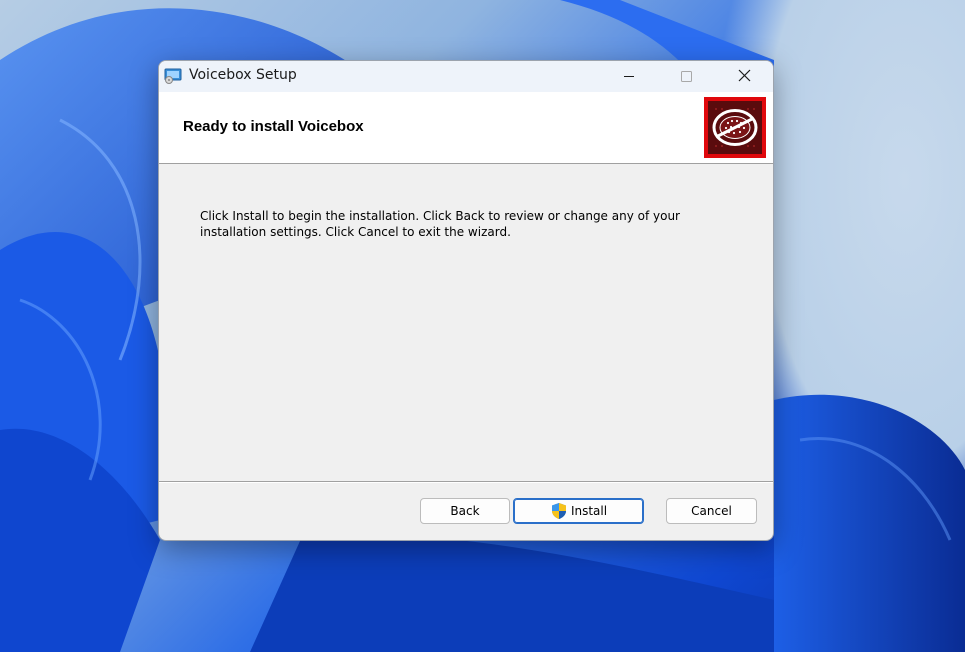 This screenshot has width=965, height=652. I want to click on close-button, so click(744, 76).